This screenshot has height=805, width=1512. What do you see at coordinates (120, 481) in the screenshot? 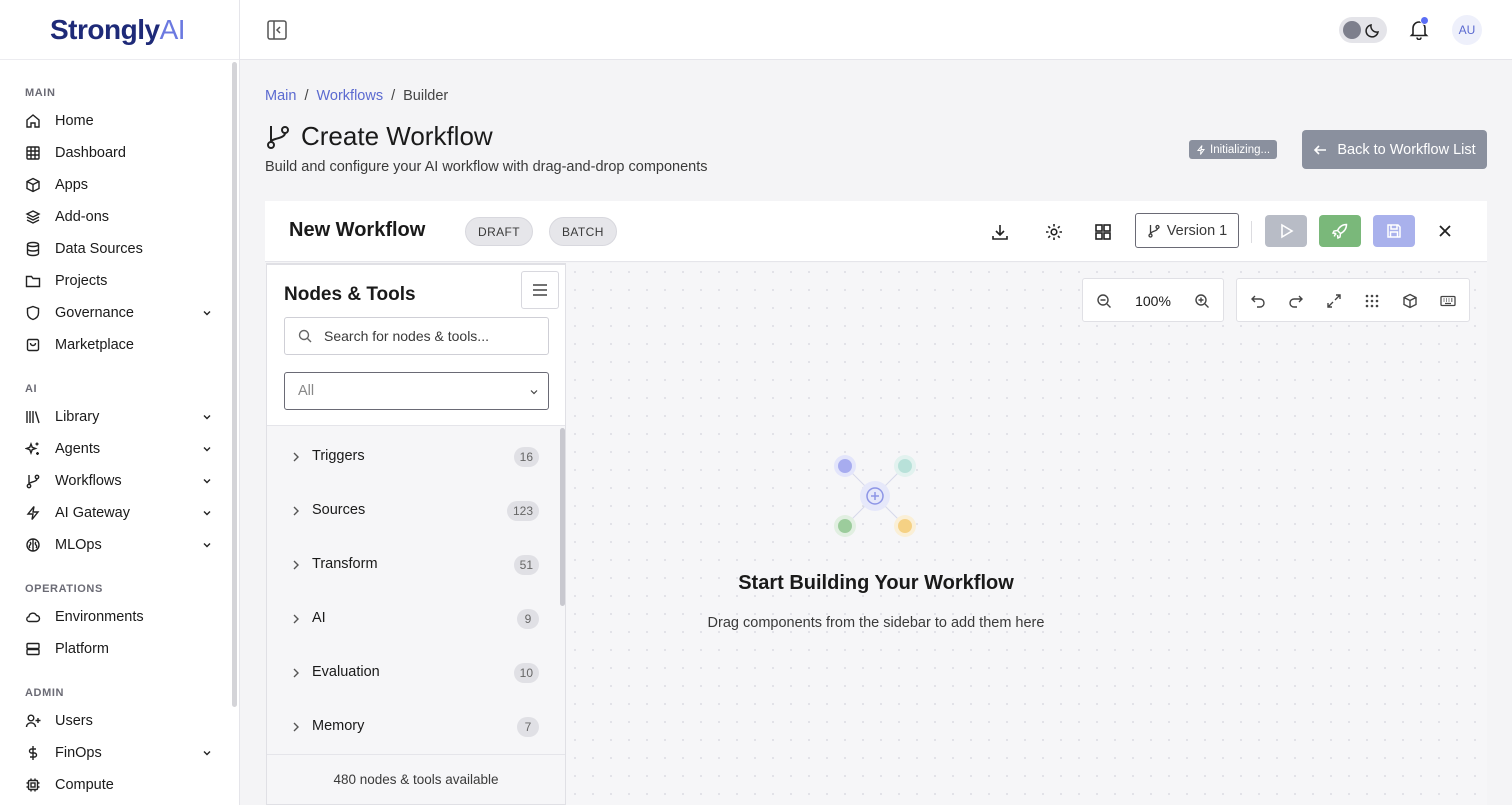
I see `sidebar-item-workflows: Workflows` at bounding box center [120, 481].